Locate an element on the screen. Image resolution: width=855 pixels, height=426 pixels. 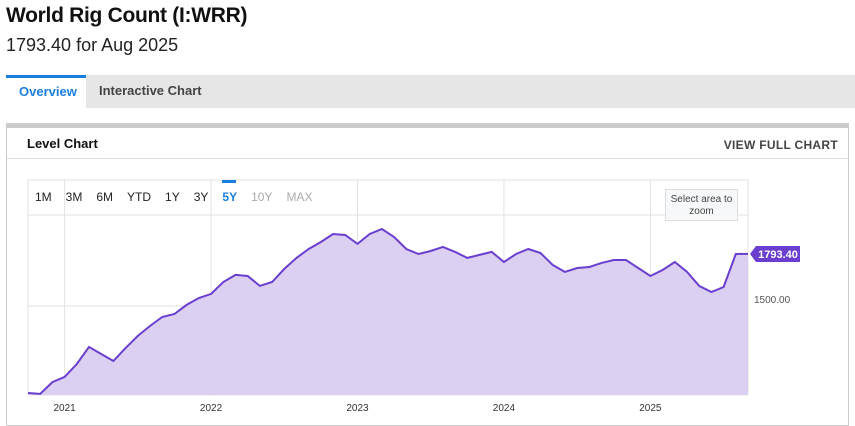
range-selector: 1M 3M 6M YTD 1Y 3Y 5Y 10Y MAX is located at coordinates (173, 197).